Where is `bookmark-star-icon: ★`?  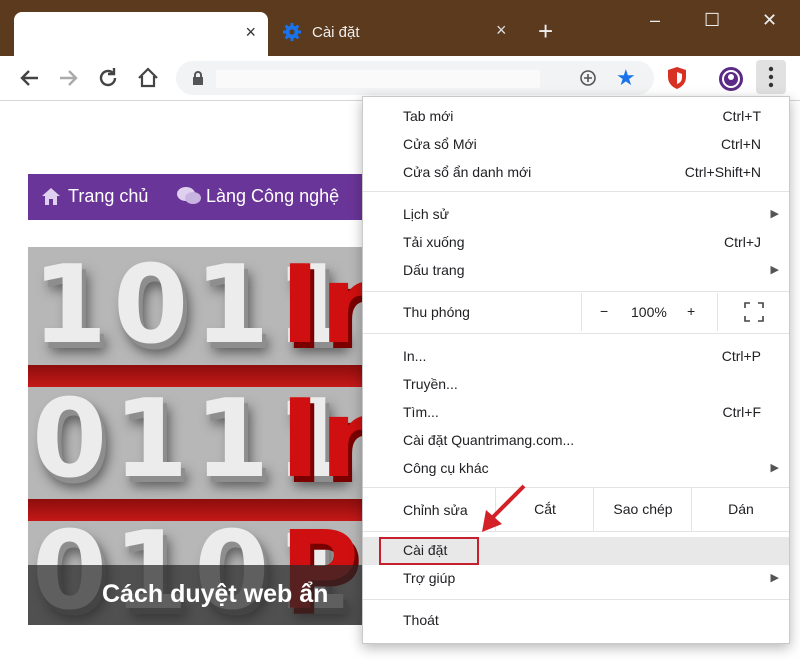
bookmark-star-icon: ★ is located at coordinates (626, 78).